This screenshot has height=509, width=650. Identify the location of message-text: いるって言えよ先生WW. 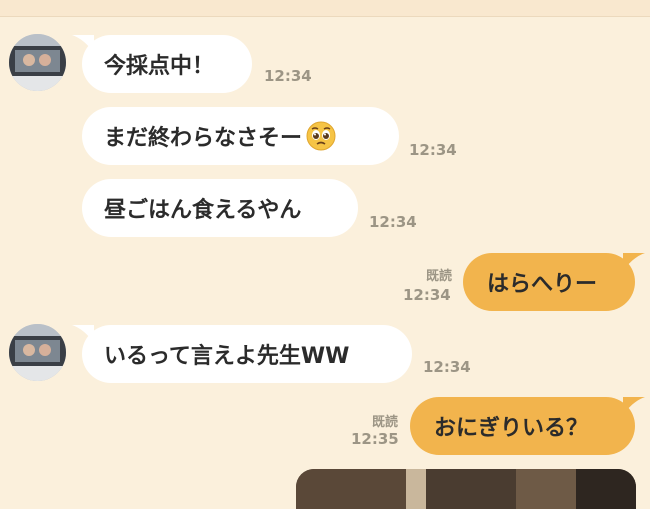
(227, 356).